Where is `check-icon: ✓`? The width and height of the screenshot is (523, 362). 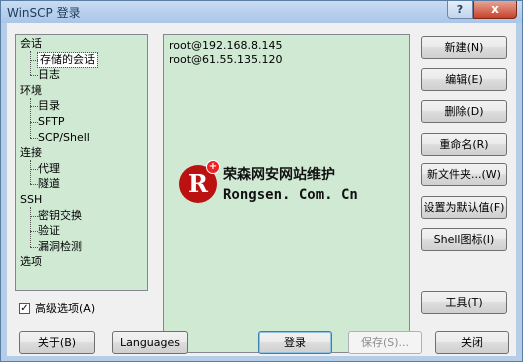 check-icon: ✓ is located at coordinates (24, 308).